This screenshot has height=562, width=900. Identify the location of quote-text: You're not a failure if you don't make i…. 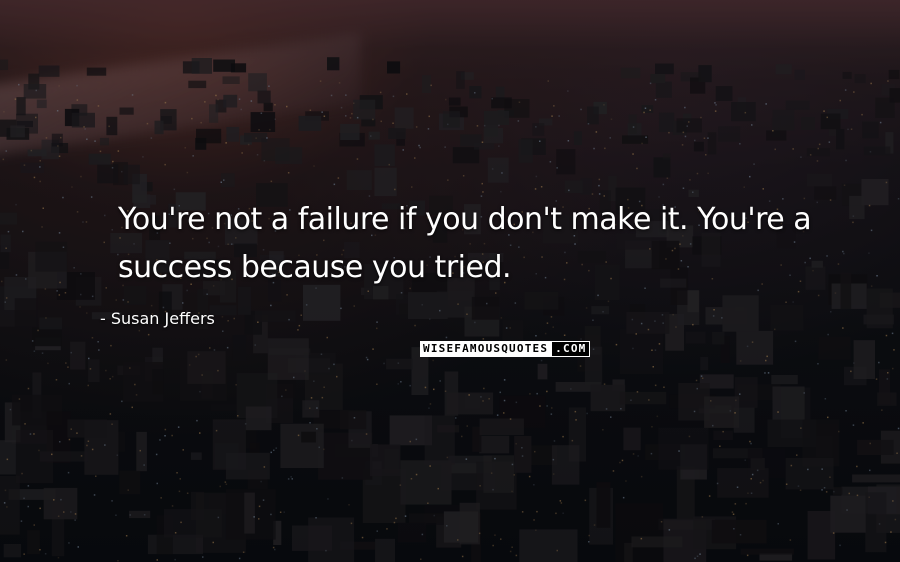
(465, 243).